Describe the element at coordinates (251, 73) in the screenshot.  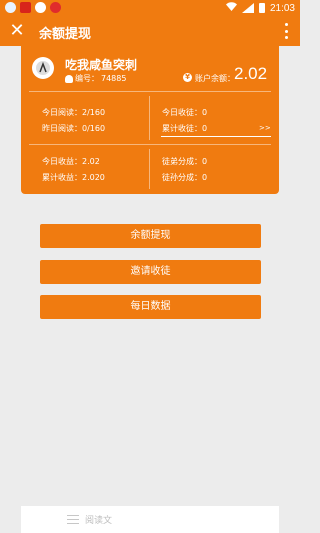
I see `balance-value: 2.02` at that location.